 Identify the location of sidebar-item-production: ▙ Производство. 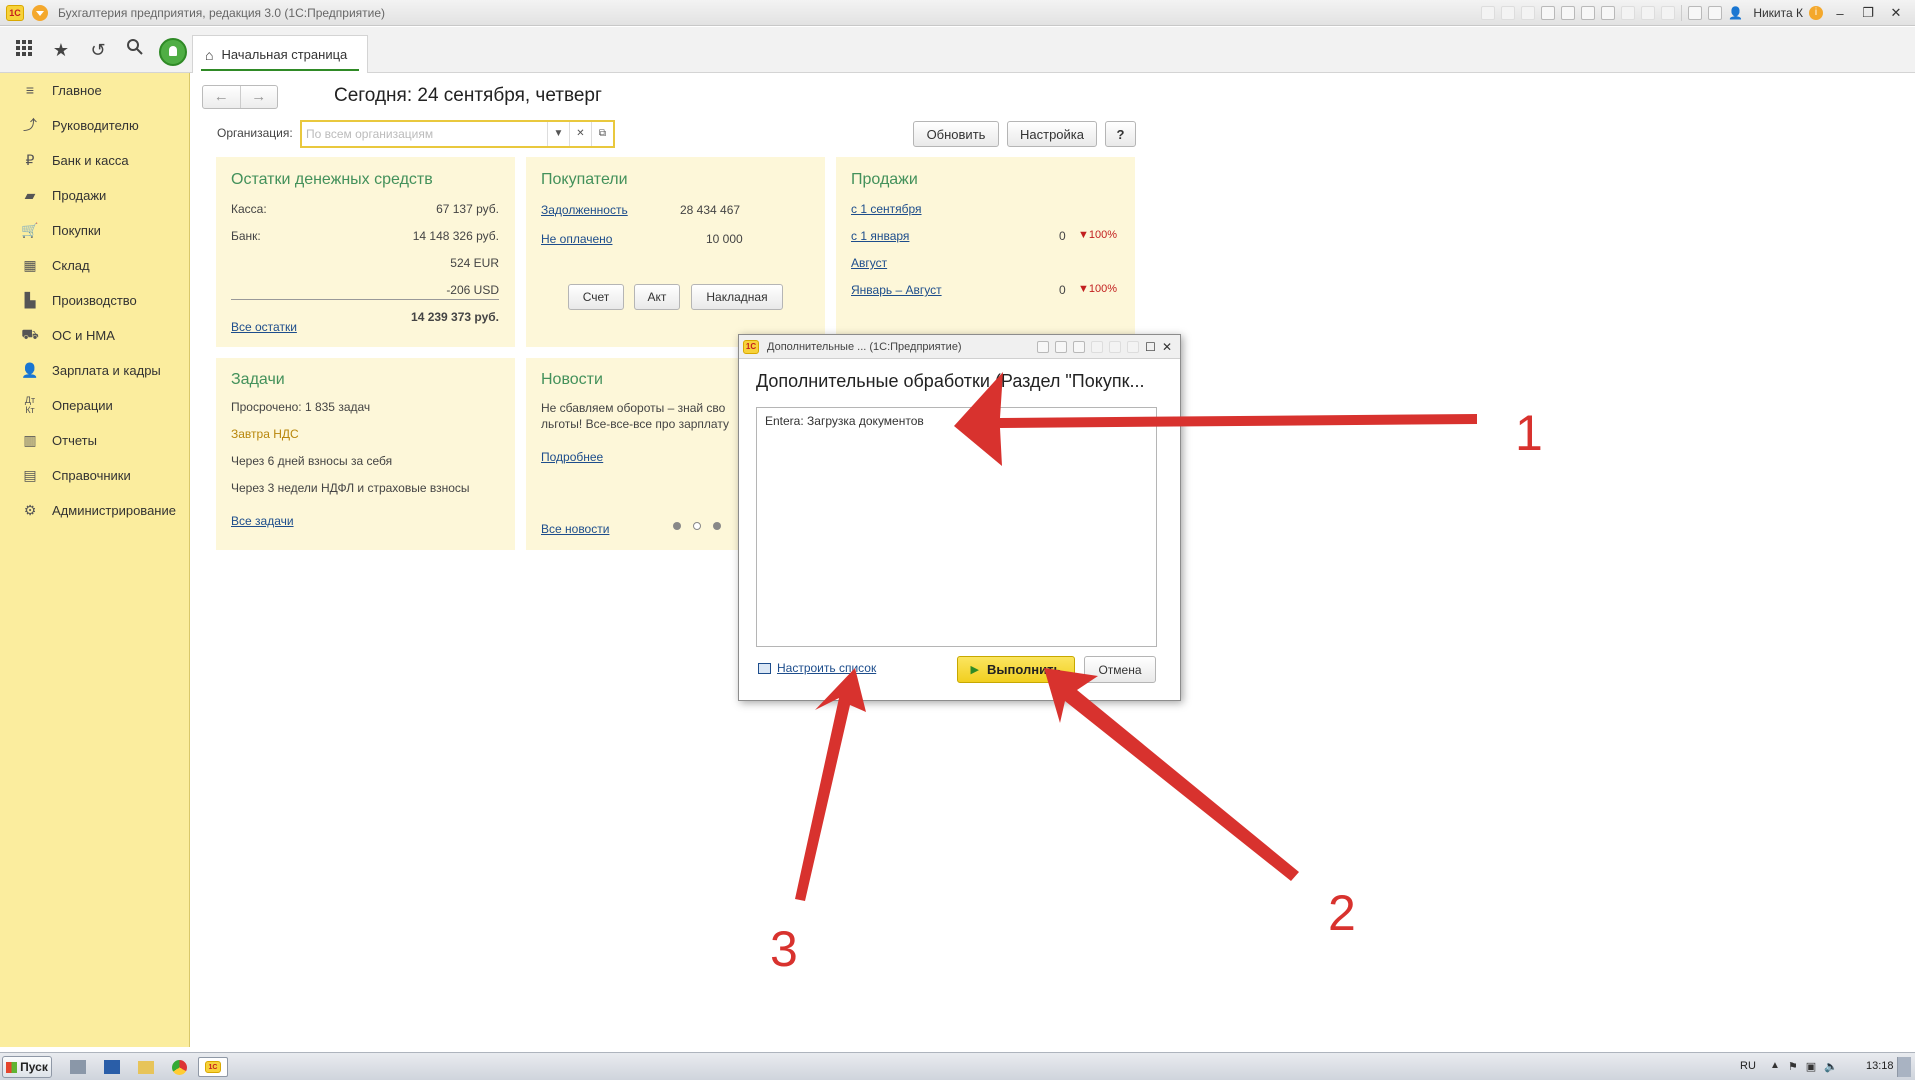
(95, 300).